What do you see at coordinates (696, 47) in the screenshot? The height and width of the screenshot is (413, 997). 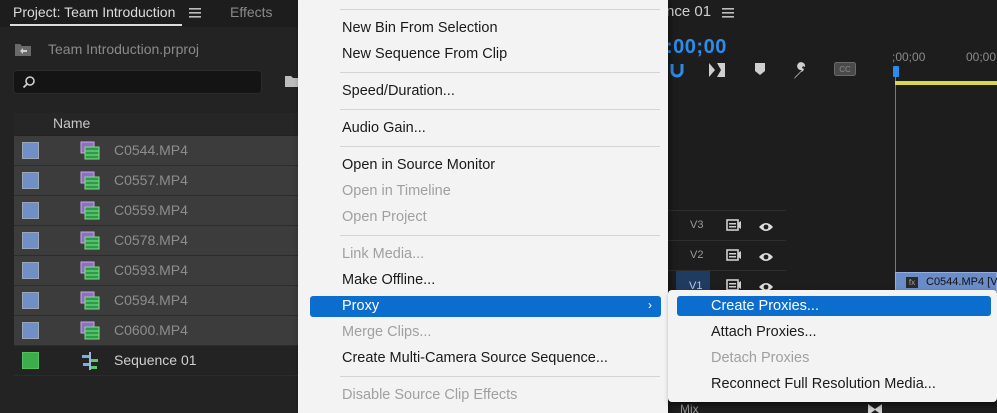 I see `playhead-timecode: :00;00` at bounding box center [696, 47].